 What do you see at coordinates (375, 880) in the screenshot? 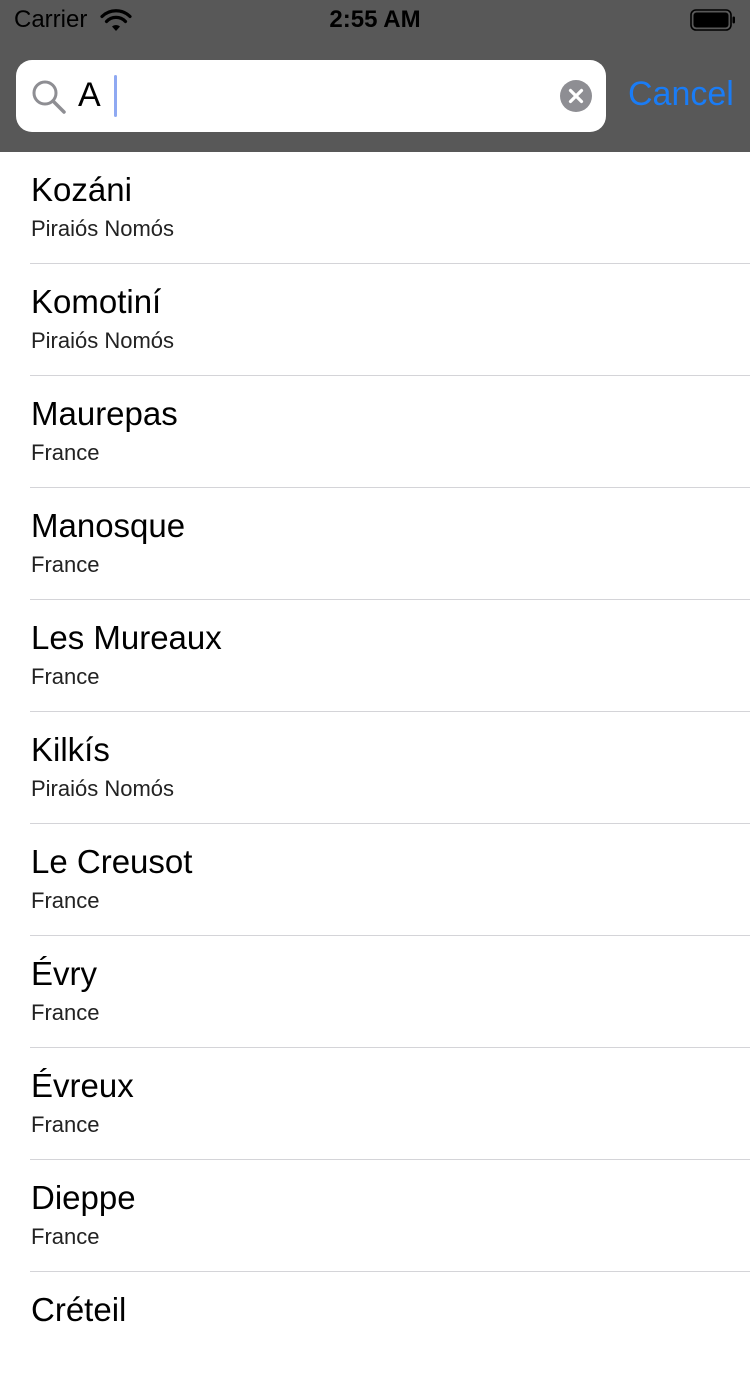
I see `list-item: Le Creusot France` at bounding box center [375, 880].